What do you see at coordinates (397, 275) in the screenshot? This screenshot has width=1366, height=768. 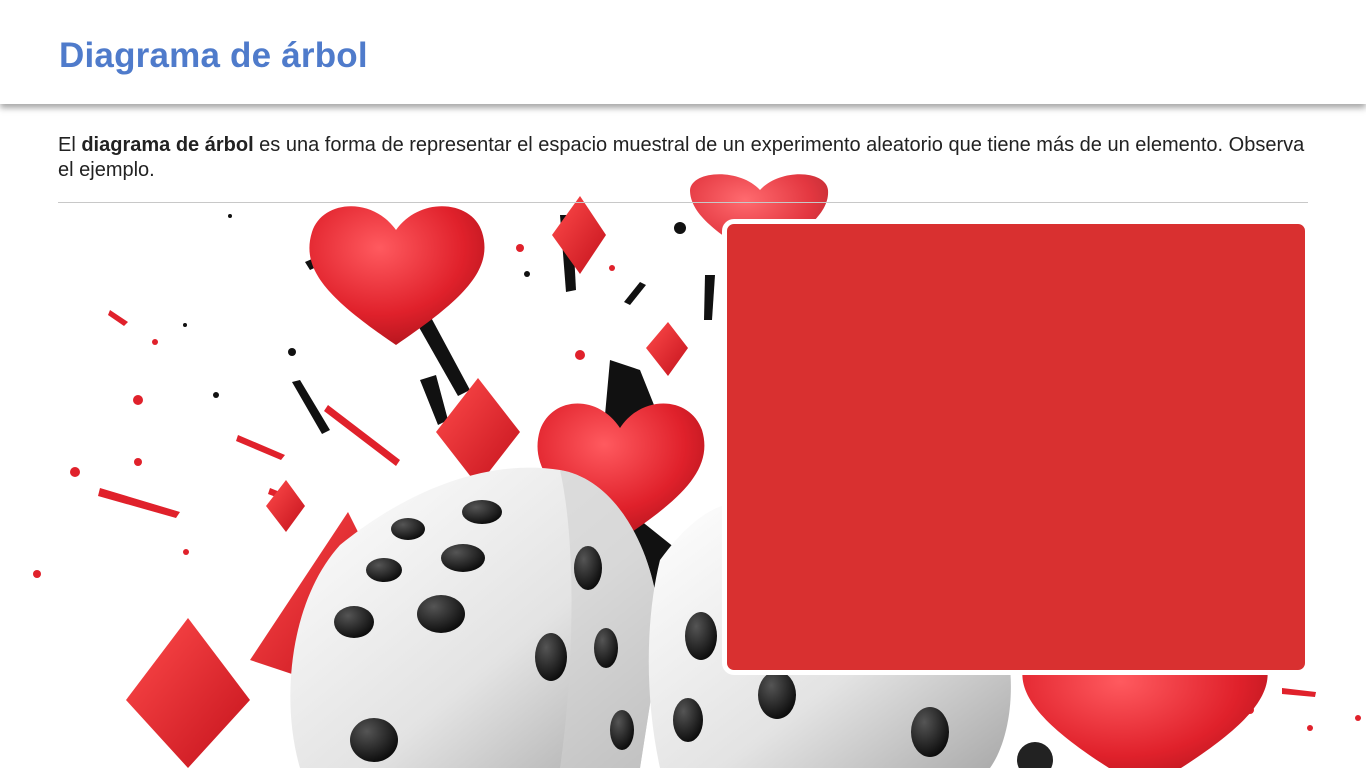 I see `heart-icon` at bounding box center [397, 275].